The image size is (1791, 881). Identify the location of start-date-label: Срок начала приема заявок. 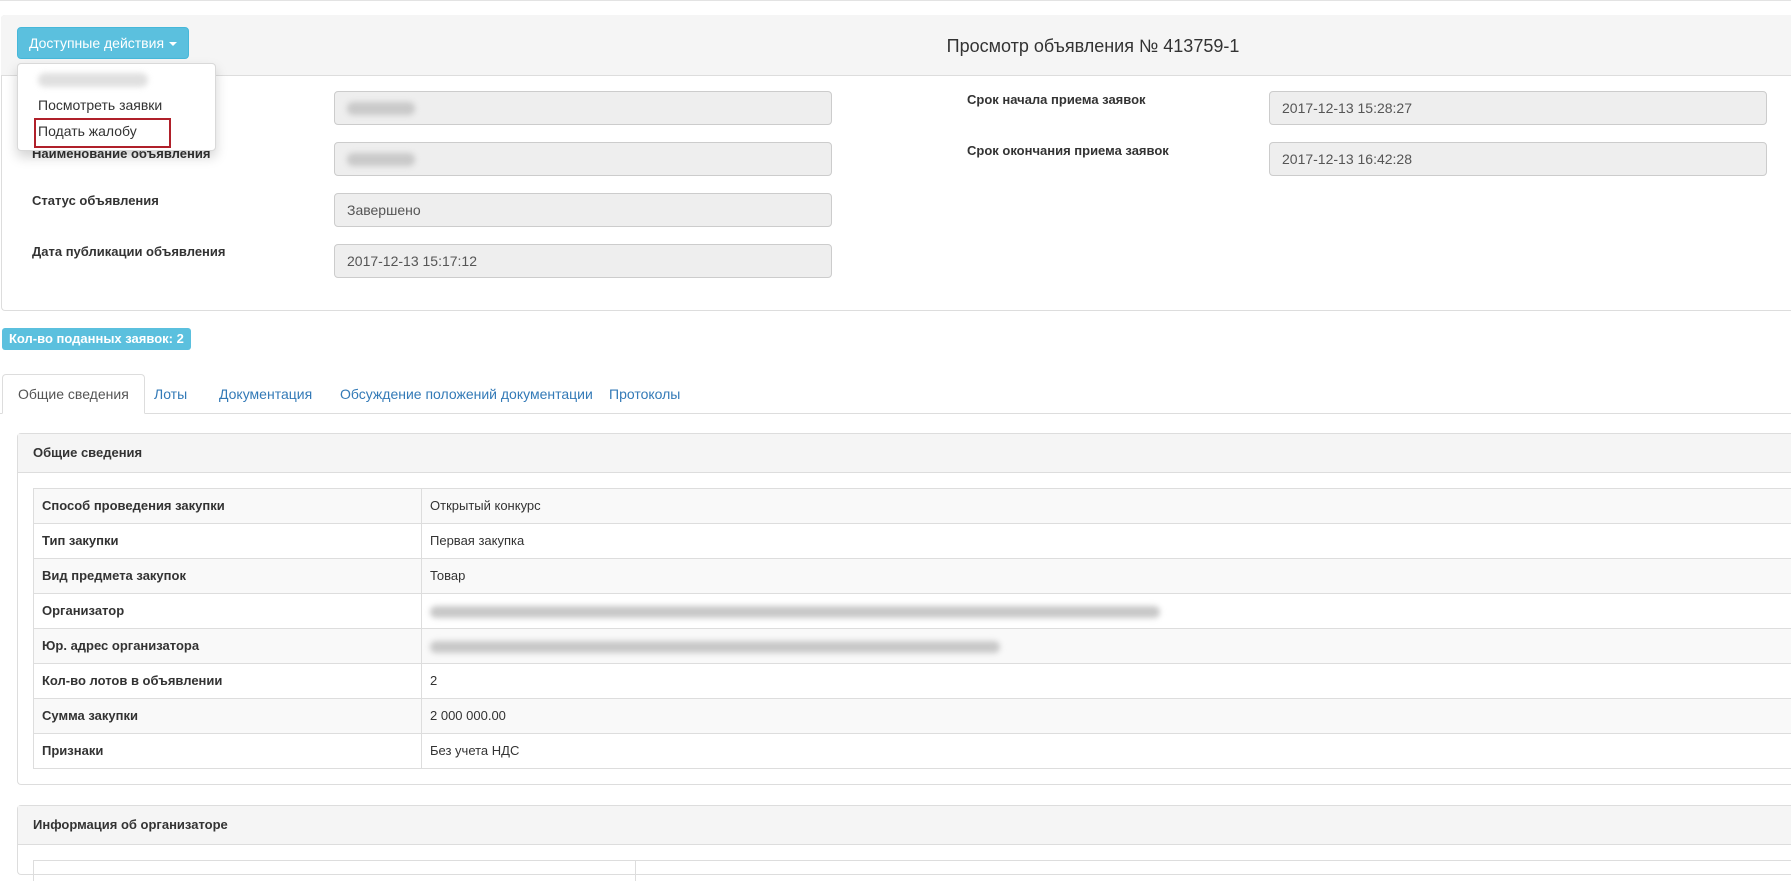
(1056, 100).